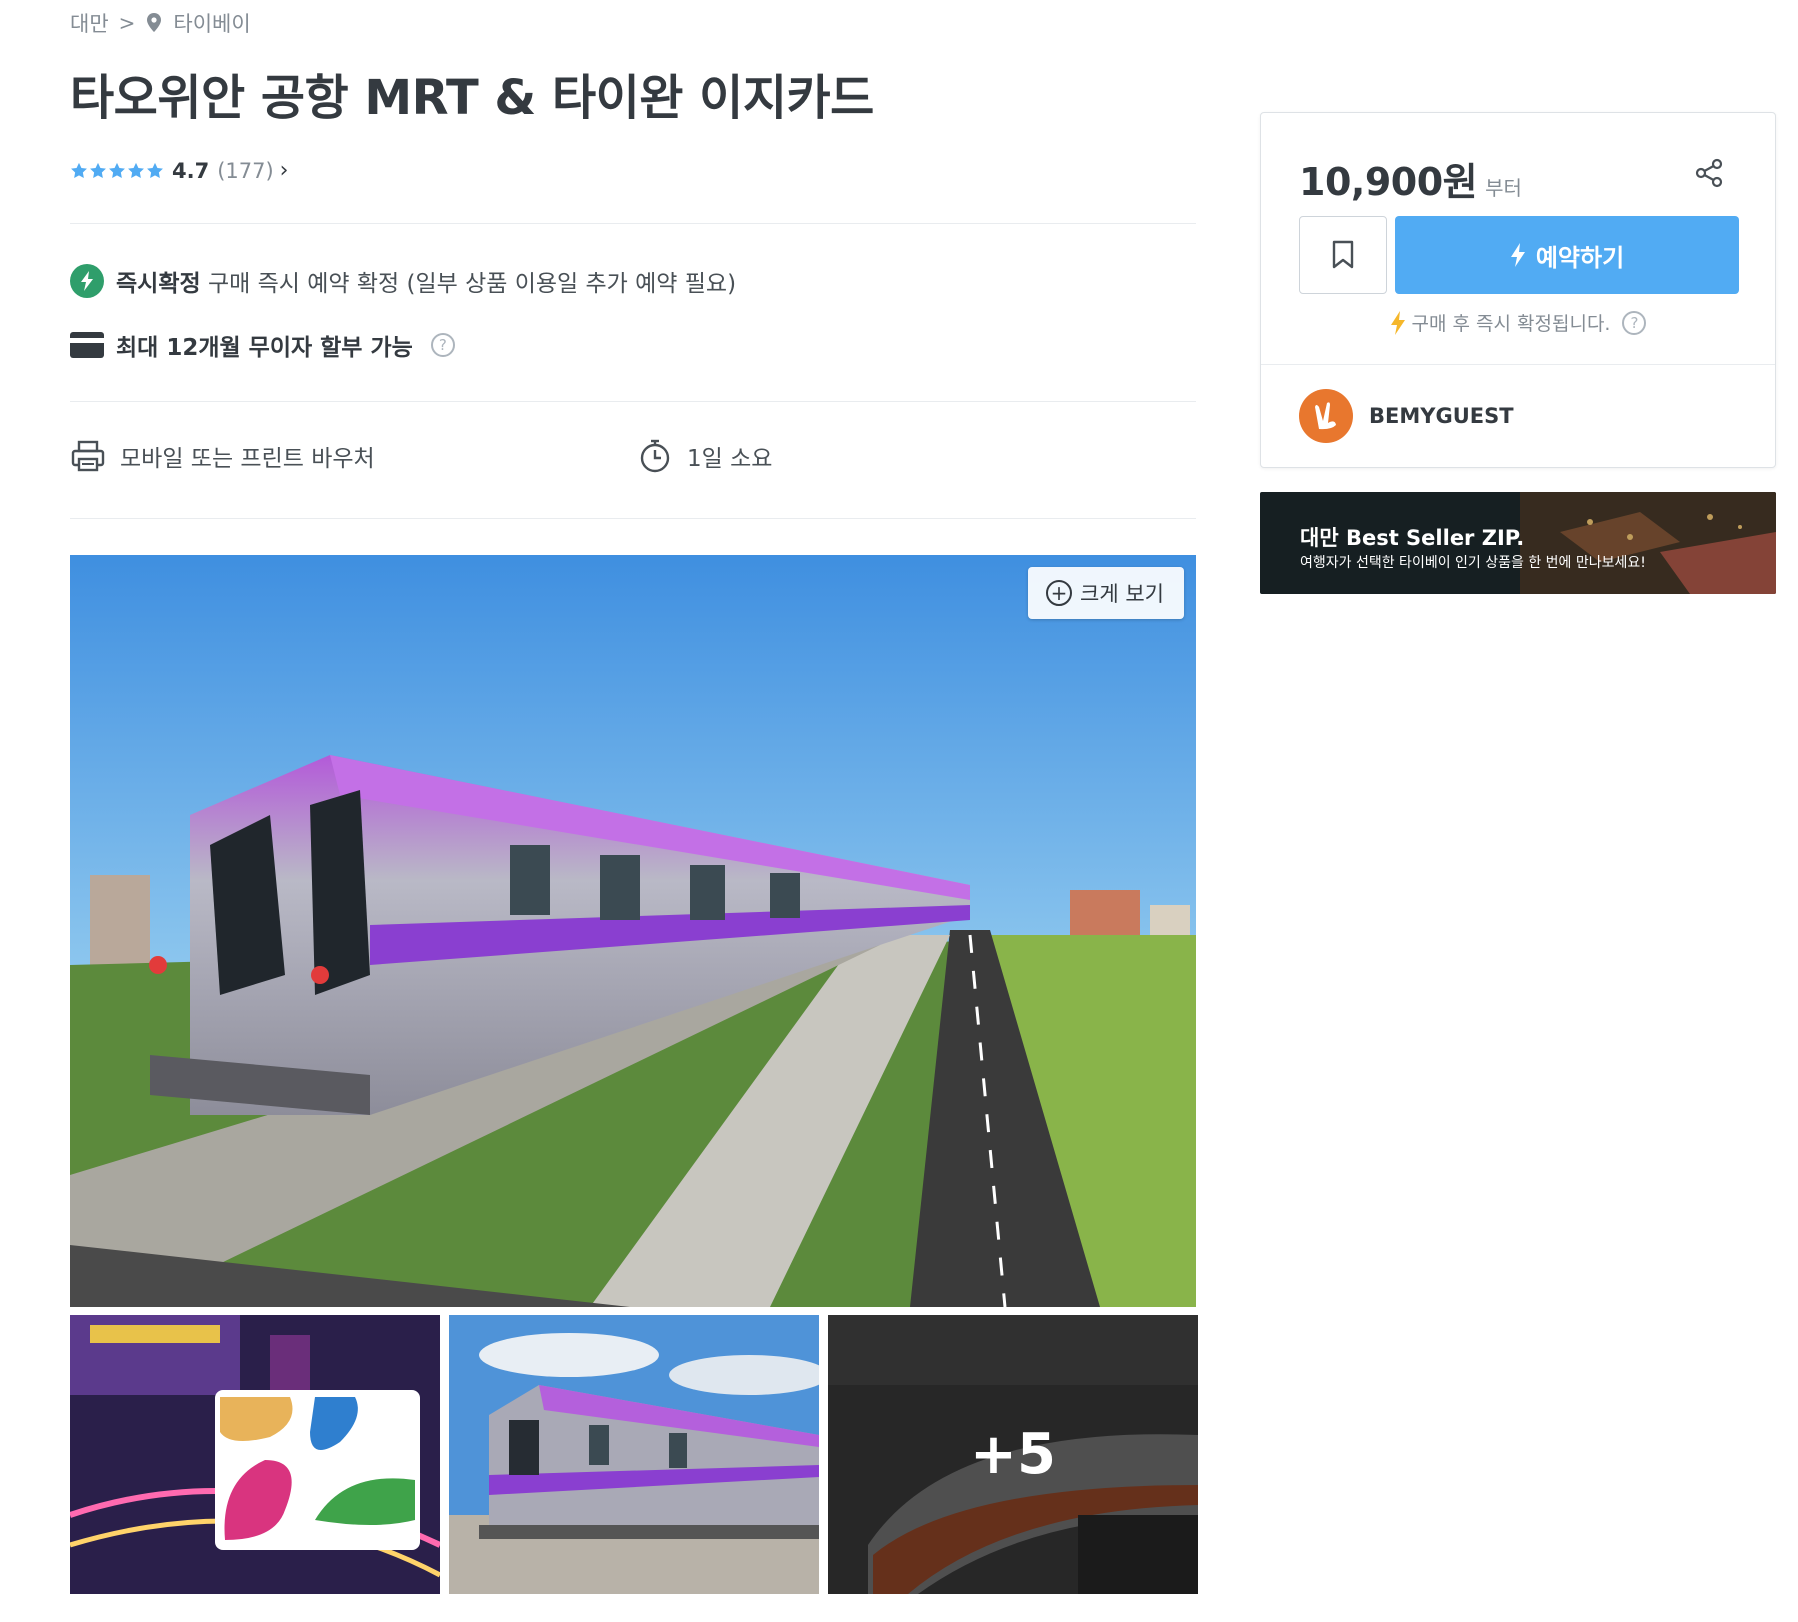  I want to click on instant-confirm-feature: 즉시확정 구매 즉시 예약 확정 (일부 상품 이용일 추가 예약 필요), so click(403, 281).